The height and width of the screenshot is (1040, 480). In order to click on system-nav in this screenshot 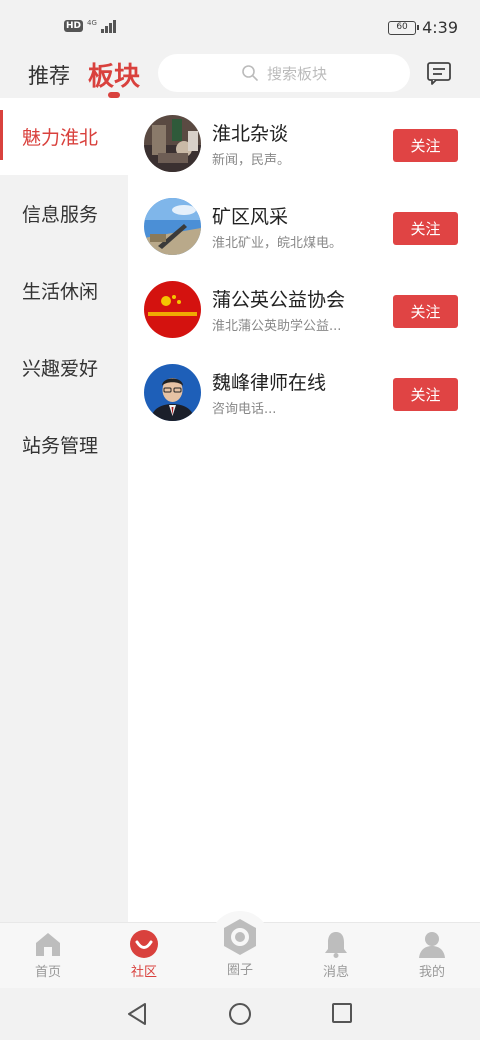, I will do `click(240, 1014)`.